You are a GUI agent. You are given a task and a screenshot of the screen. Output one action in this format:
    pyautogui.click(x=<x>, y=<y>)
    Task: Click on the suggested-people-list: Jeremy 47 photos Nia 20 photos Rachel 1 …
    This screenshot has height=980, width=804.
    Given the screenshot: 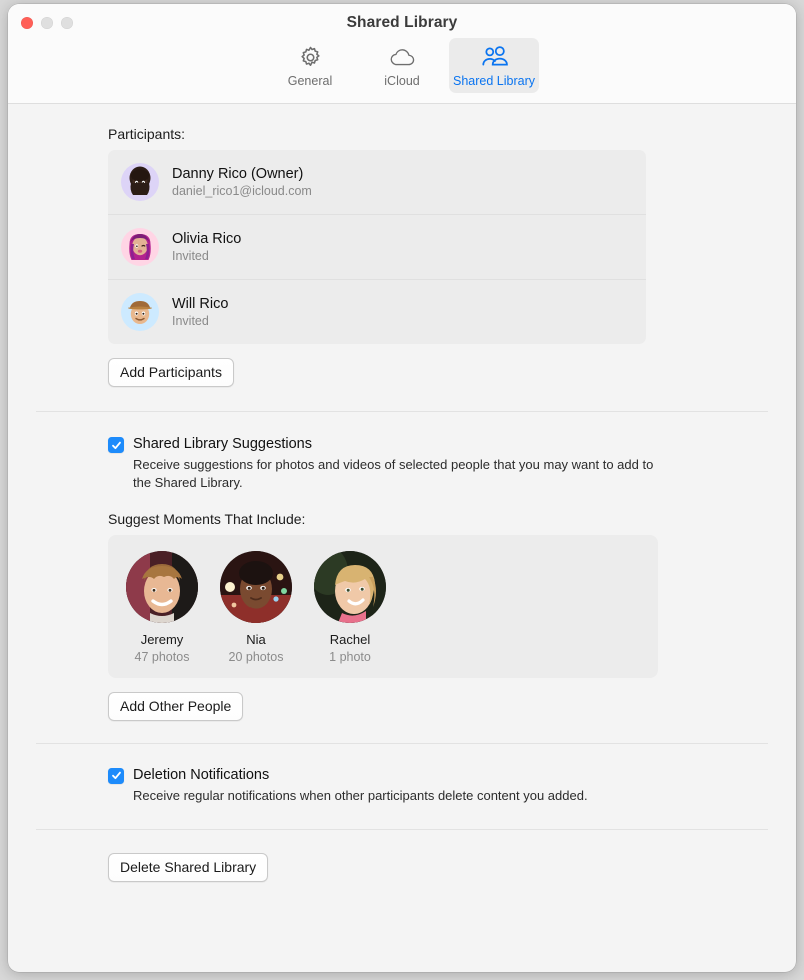 What is the action you would take?
    pyautogui.click(x=383, y=606)
    